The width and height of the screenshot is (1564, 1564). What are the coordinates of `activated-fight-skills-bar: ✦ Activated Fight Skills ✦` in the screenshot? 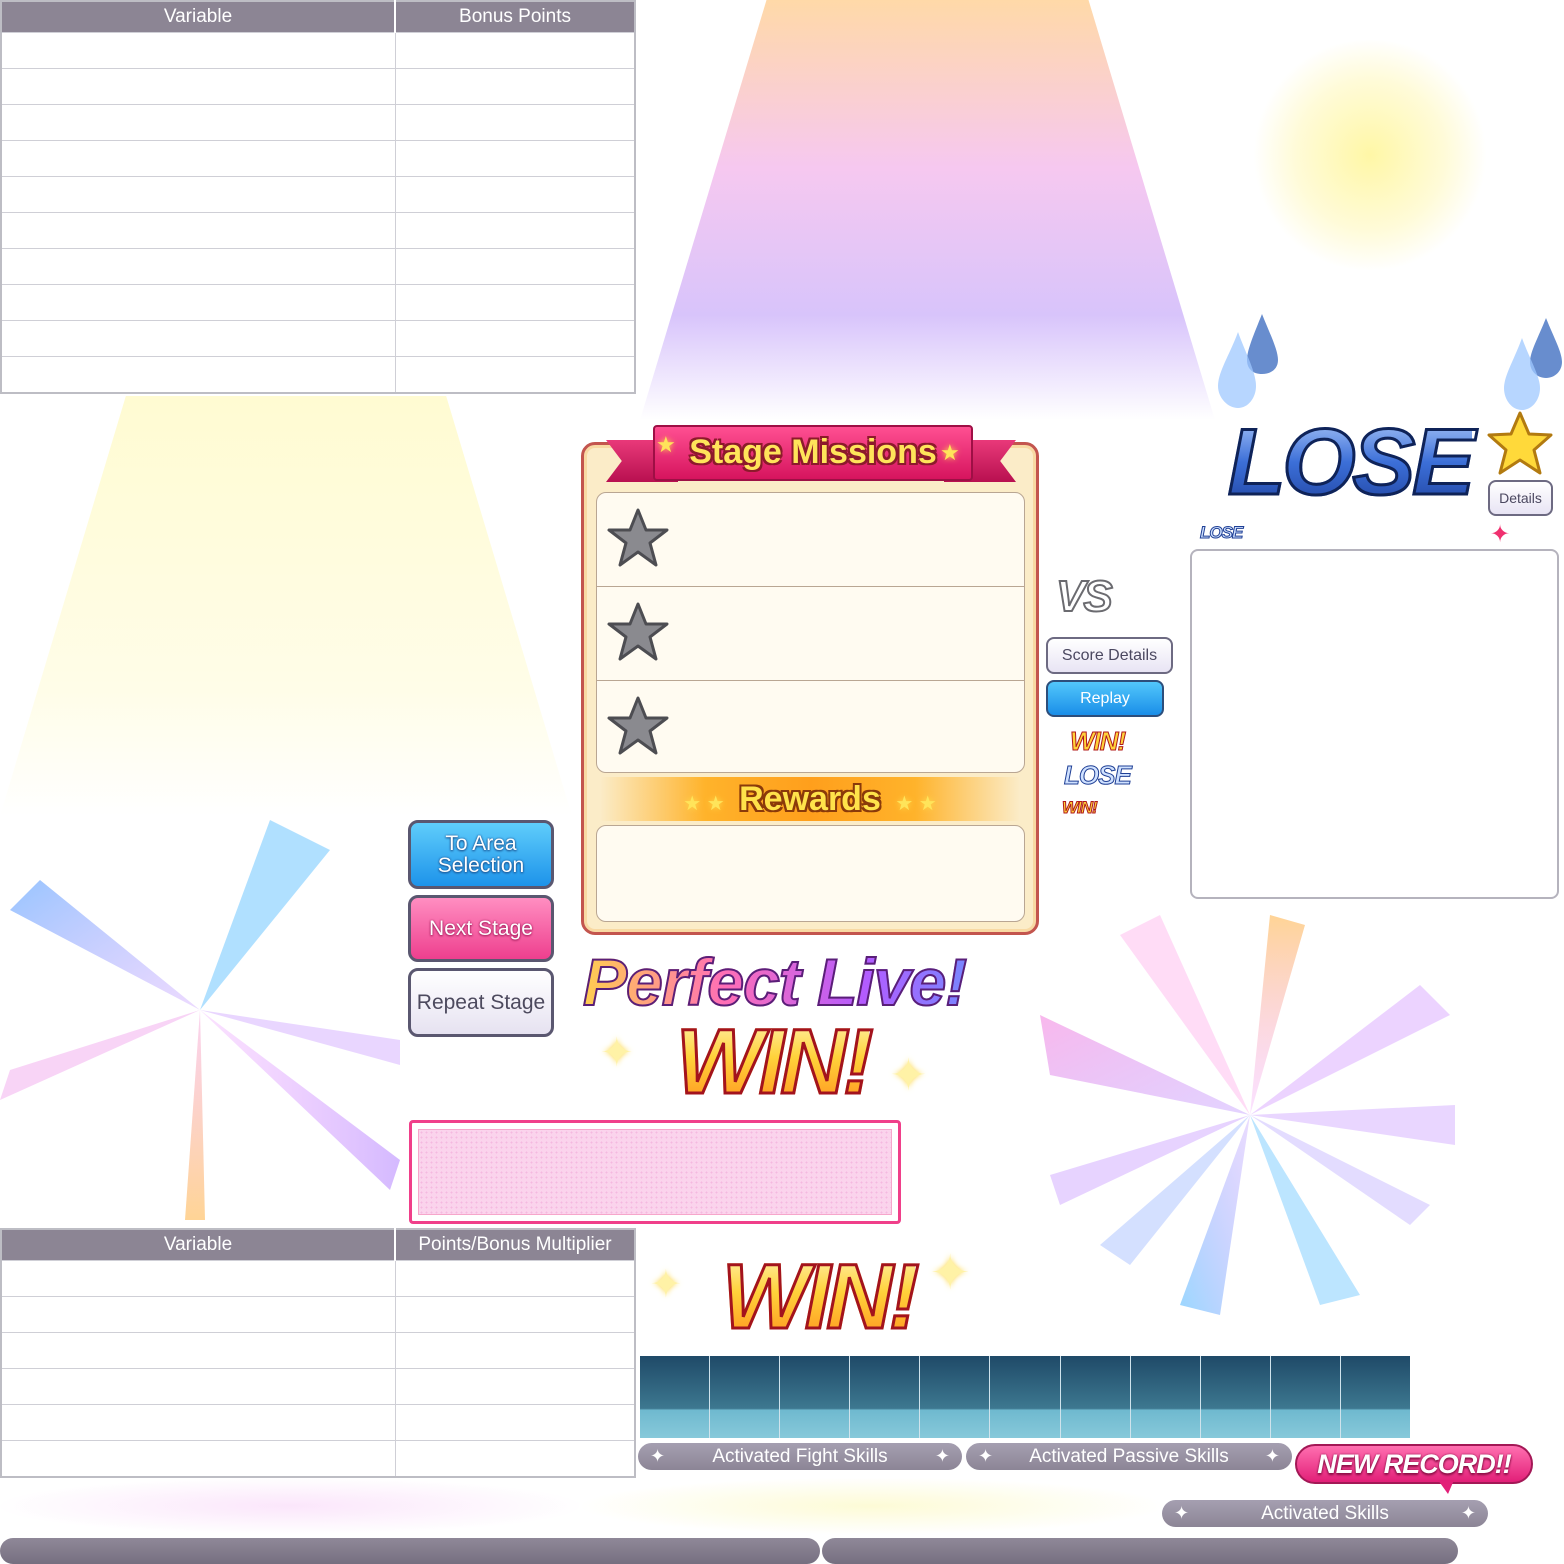 It's located at (800, 1456).